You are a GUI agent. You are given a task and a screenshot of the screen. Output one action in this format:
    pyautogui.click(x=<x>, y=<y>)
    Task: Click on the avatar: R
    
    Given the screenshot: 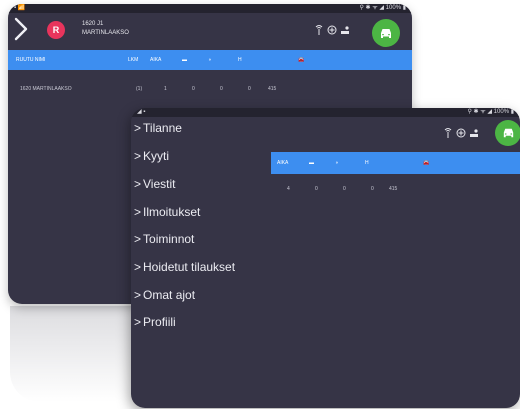 What is the action you would take?
    pyautogui.click(x=56, y=30)
    